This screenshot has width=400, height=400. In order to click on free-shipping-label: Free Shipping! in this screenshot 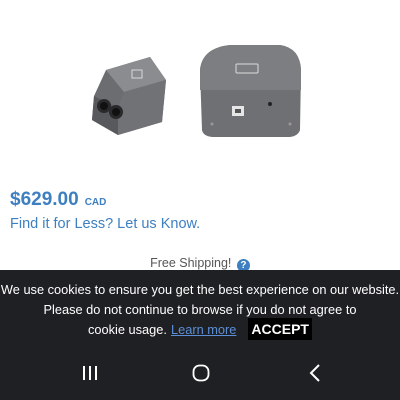, I will do `click(191, 263)`.